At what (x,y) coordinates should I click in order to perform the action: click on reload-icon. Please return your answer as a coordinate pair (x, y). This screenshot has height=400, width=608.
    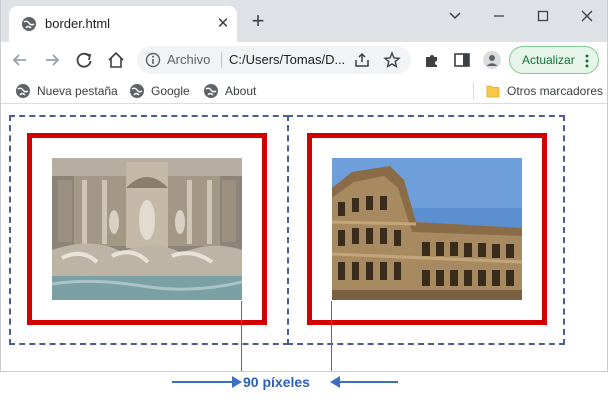
    Looking at the image, I should click on (84, 60).